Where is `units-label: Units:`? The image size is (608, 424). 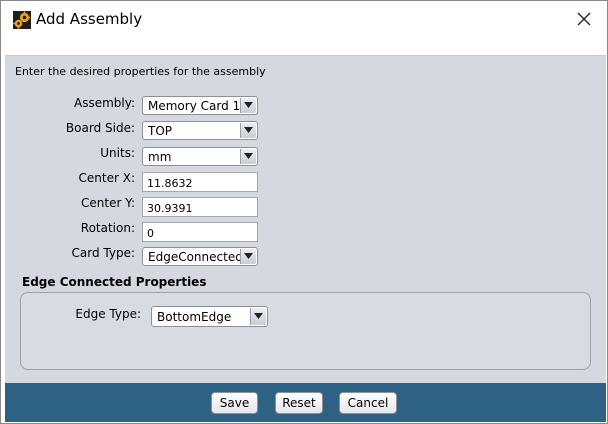 units-label: Units: is located at coordinates (117, 153).